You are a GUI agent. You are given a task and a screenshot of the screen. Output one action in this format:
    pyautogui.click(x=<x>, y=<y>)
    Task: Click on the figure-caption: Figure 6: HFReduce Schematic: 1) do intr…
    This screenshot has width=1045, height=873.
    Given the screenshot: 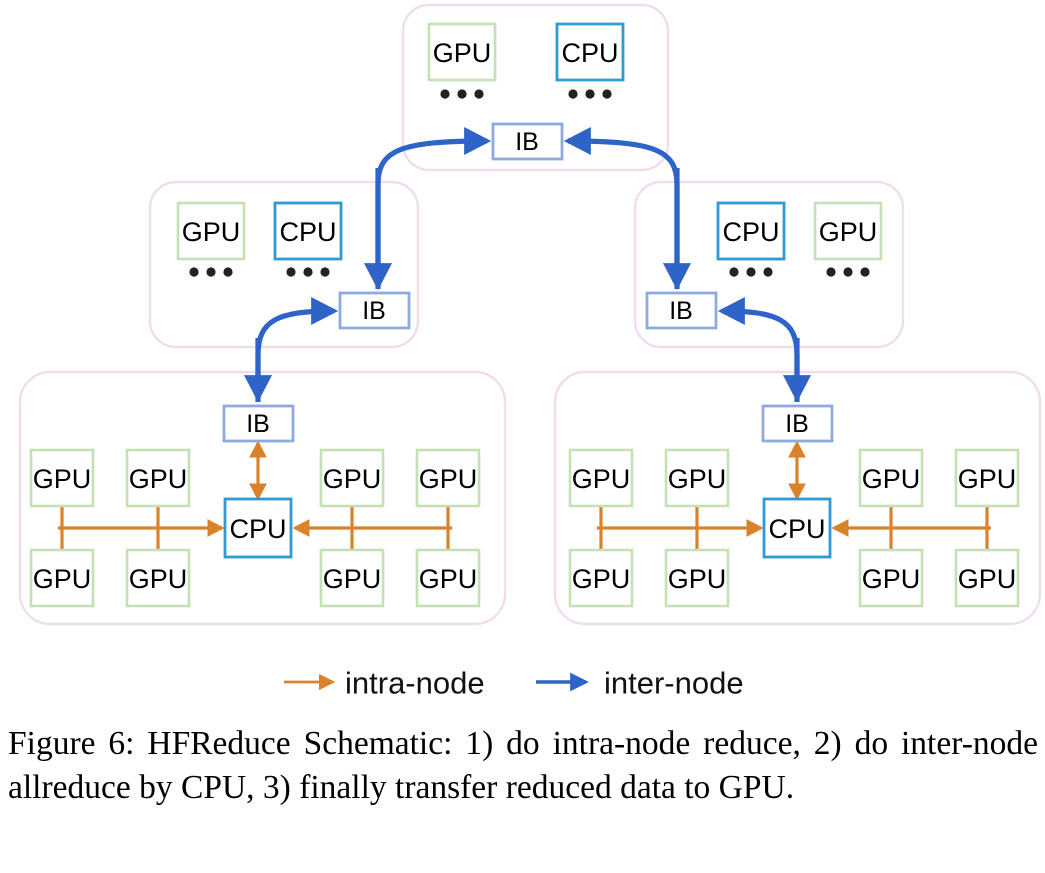 What is the action you would take?
    pyautogui.click(x=523, y=765)
    